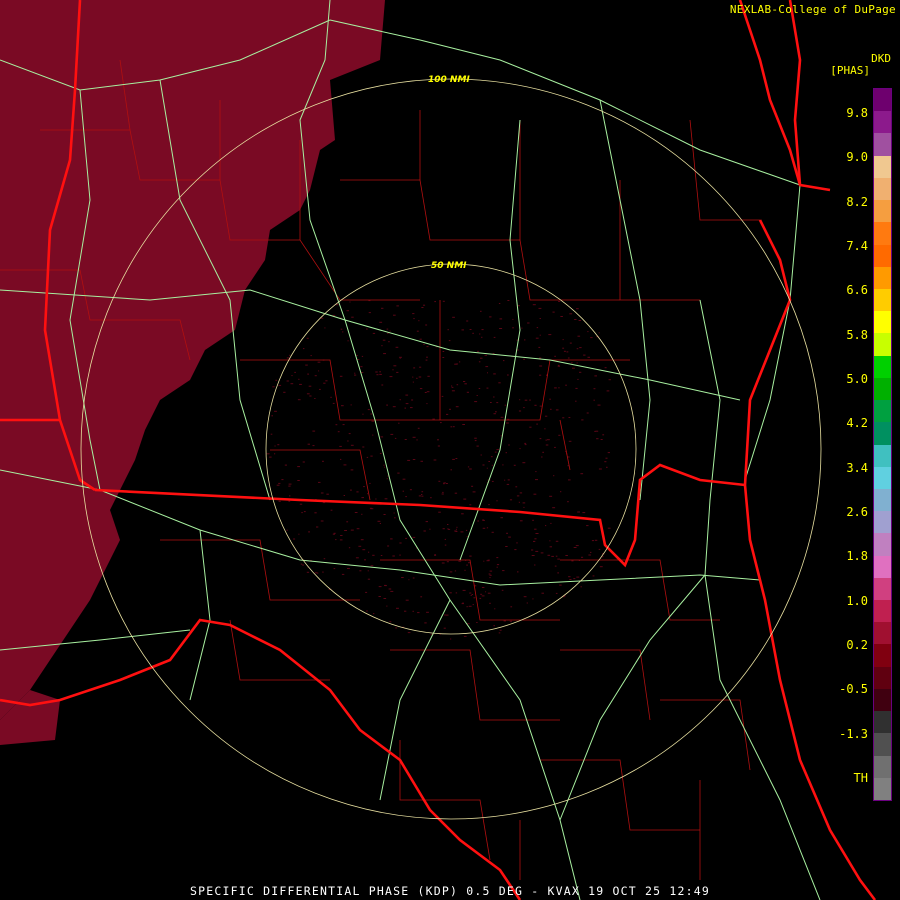  I want to click on credit-text: NEXLAB-College of DuPage, so click(812, 9).